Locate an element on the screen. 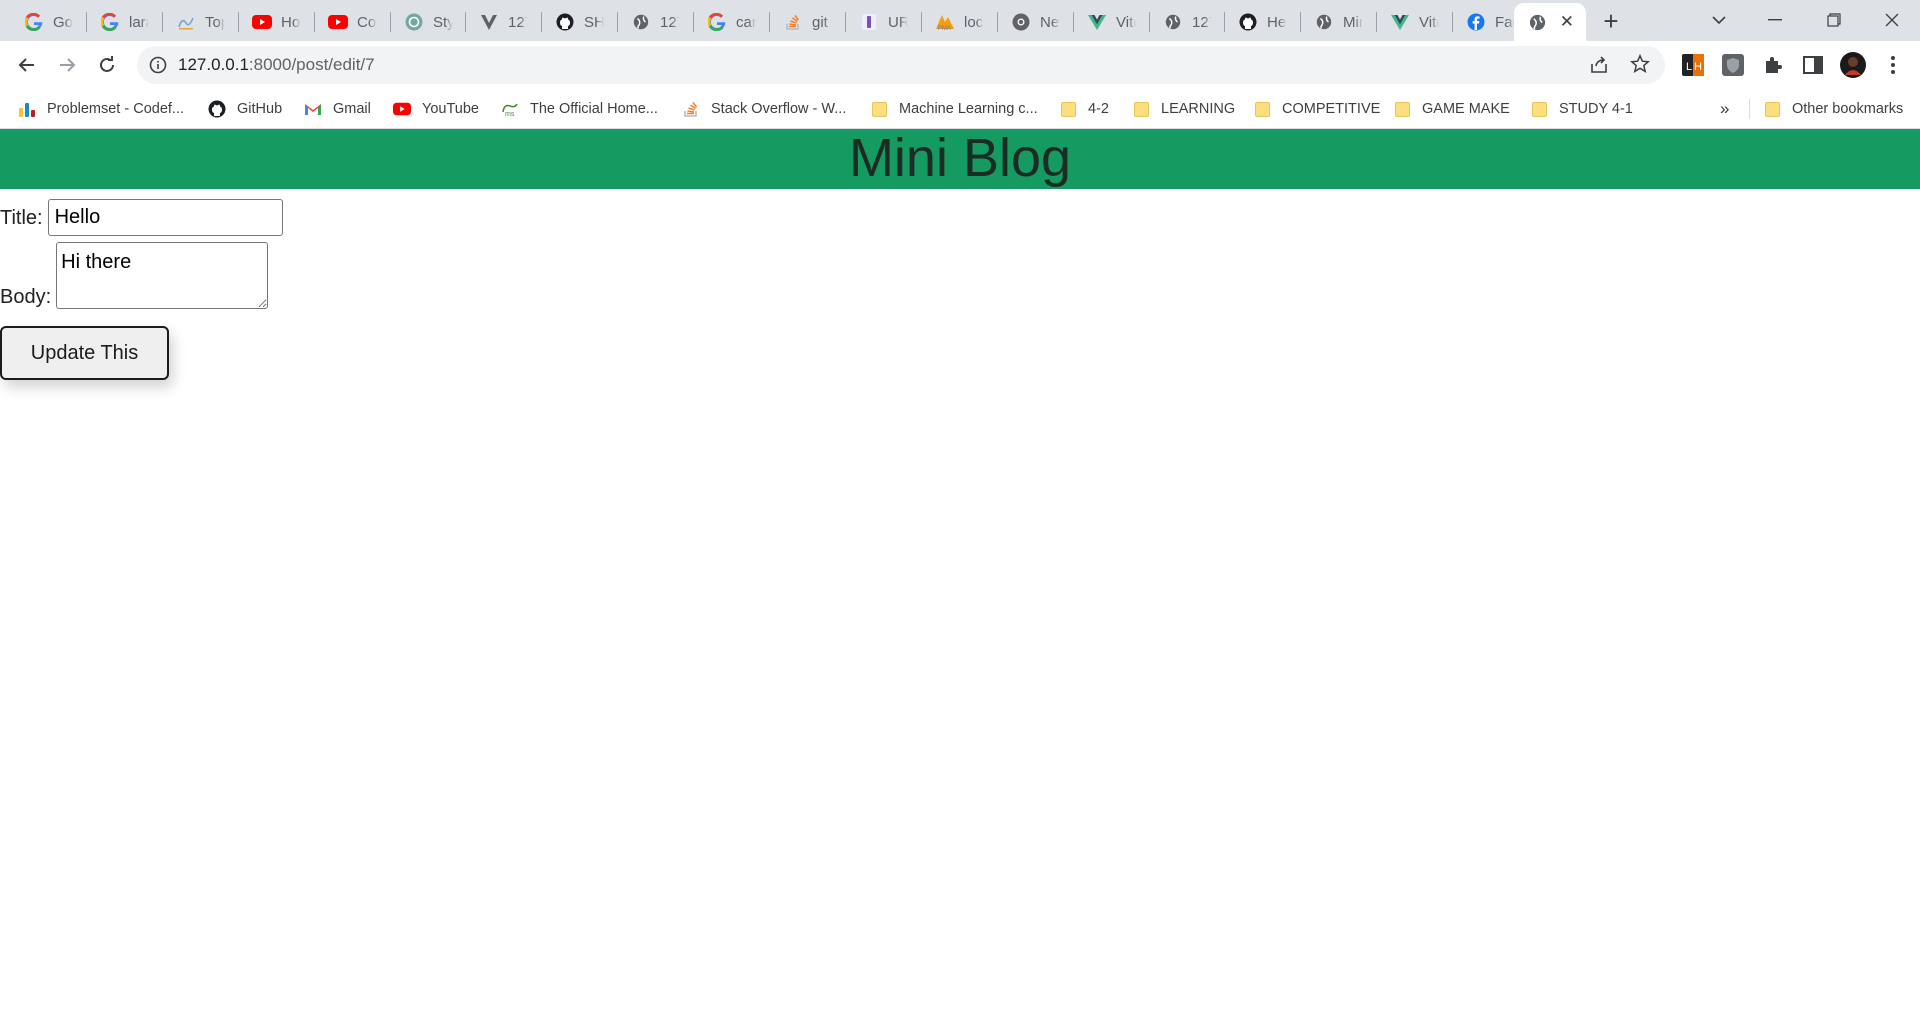 This screenshot has width=1920, height=1030. minimize-button is located at coordinates (1775, 20).